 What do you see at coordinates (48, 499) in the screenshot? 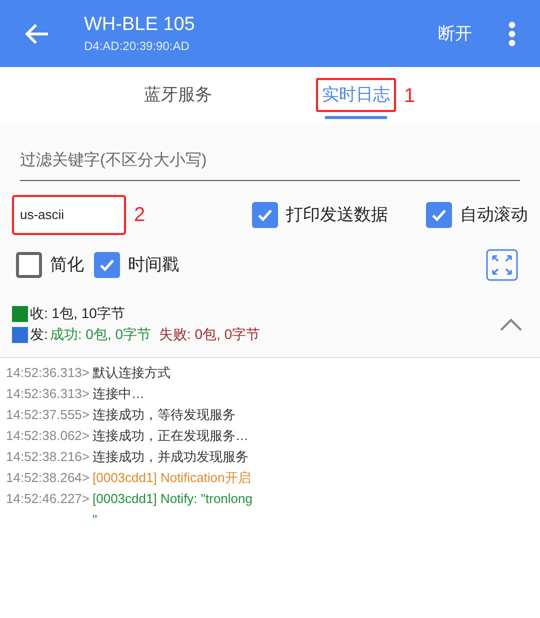
I see `log-timestamp: 14:52:46.227>` at bounding box center [48, 499].